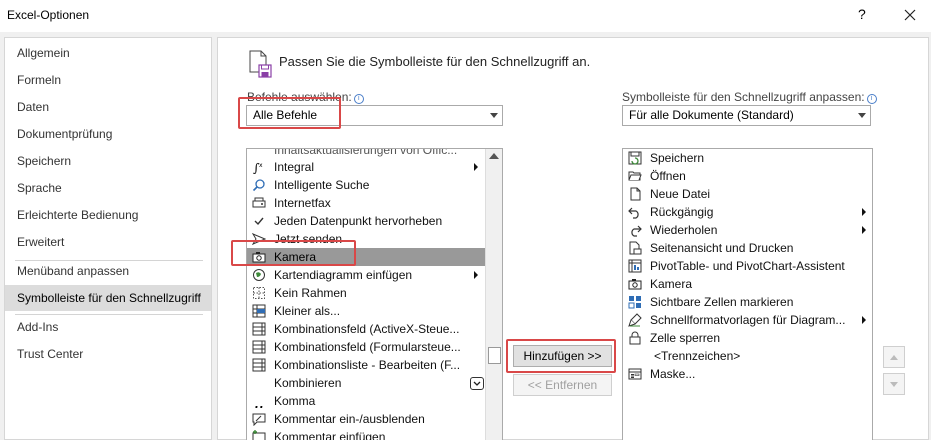 This screenshot has width=931, height=440. I want to click on qat-customize-icon, so click(261, 63).